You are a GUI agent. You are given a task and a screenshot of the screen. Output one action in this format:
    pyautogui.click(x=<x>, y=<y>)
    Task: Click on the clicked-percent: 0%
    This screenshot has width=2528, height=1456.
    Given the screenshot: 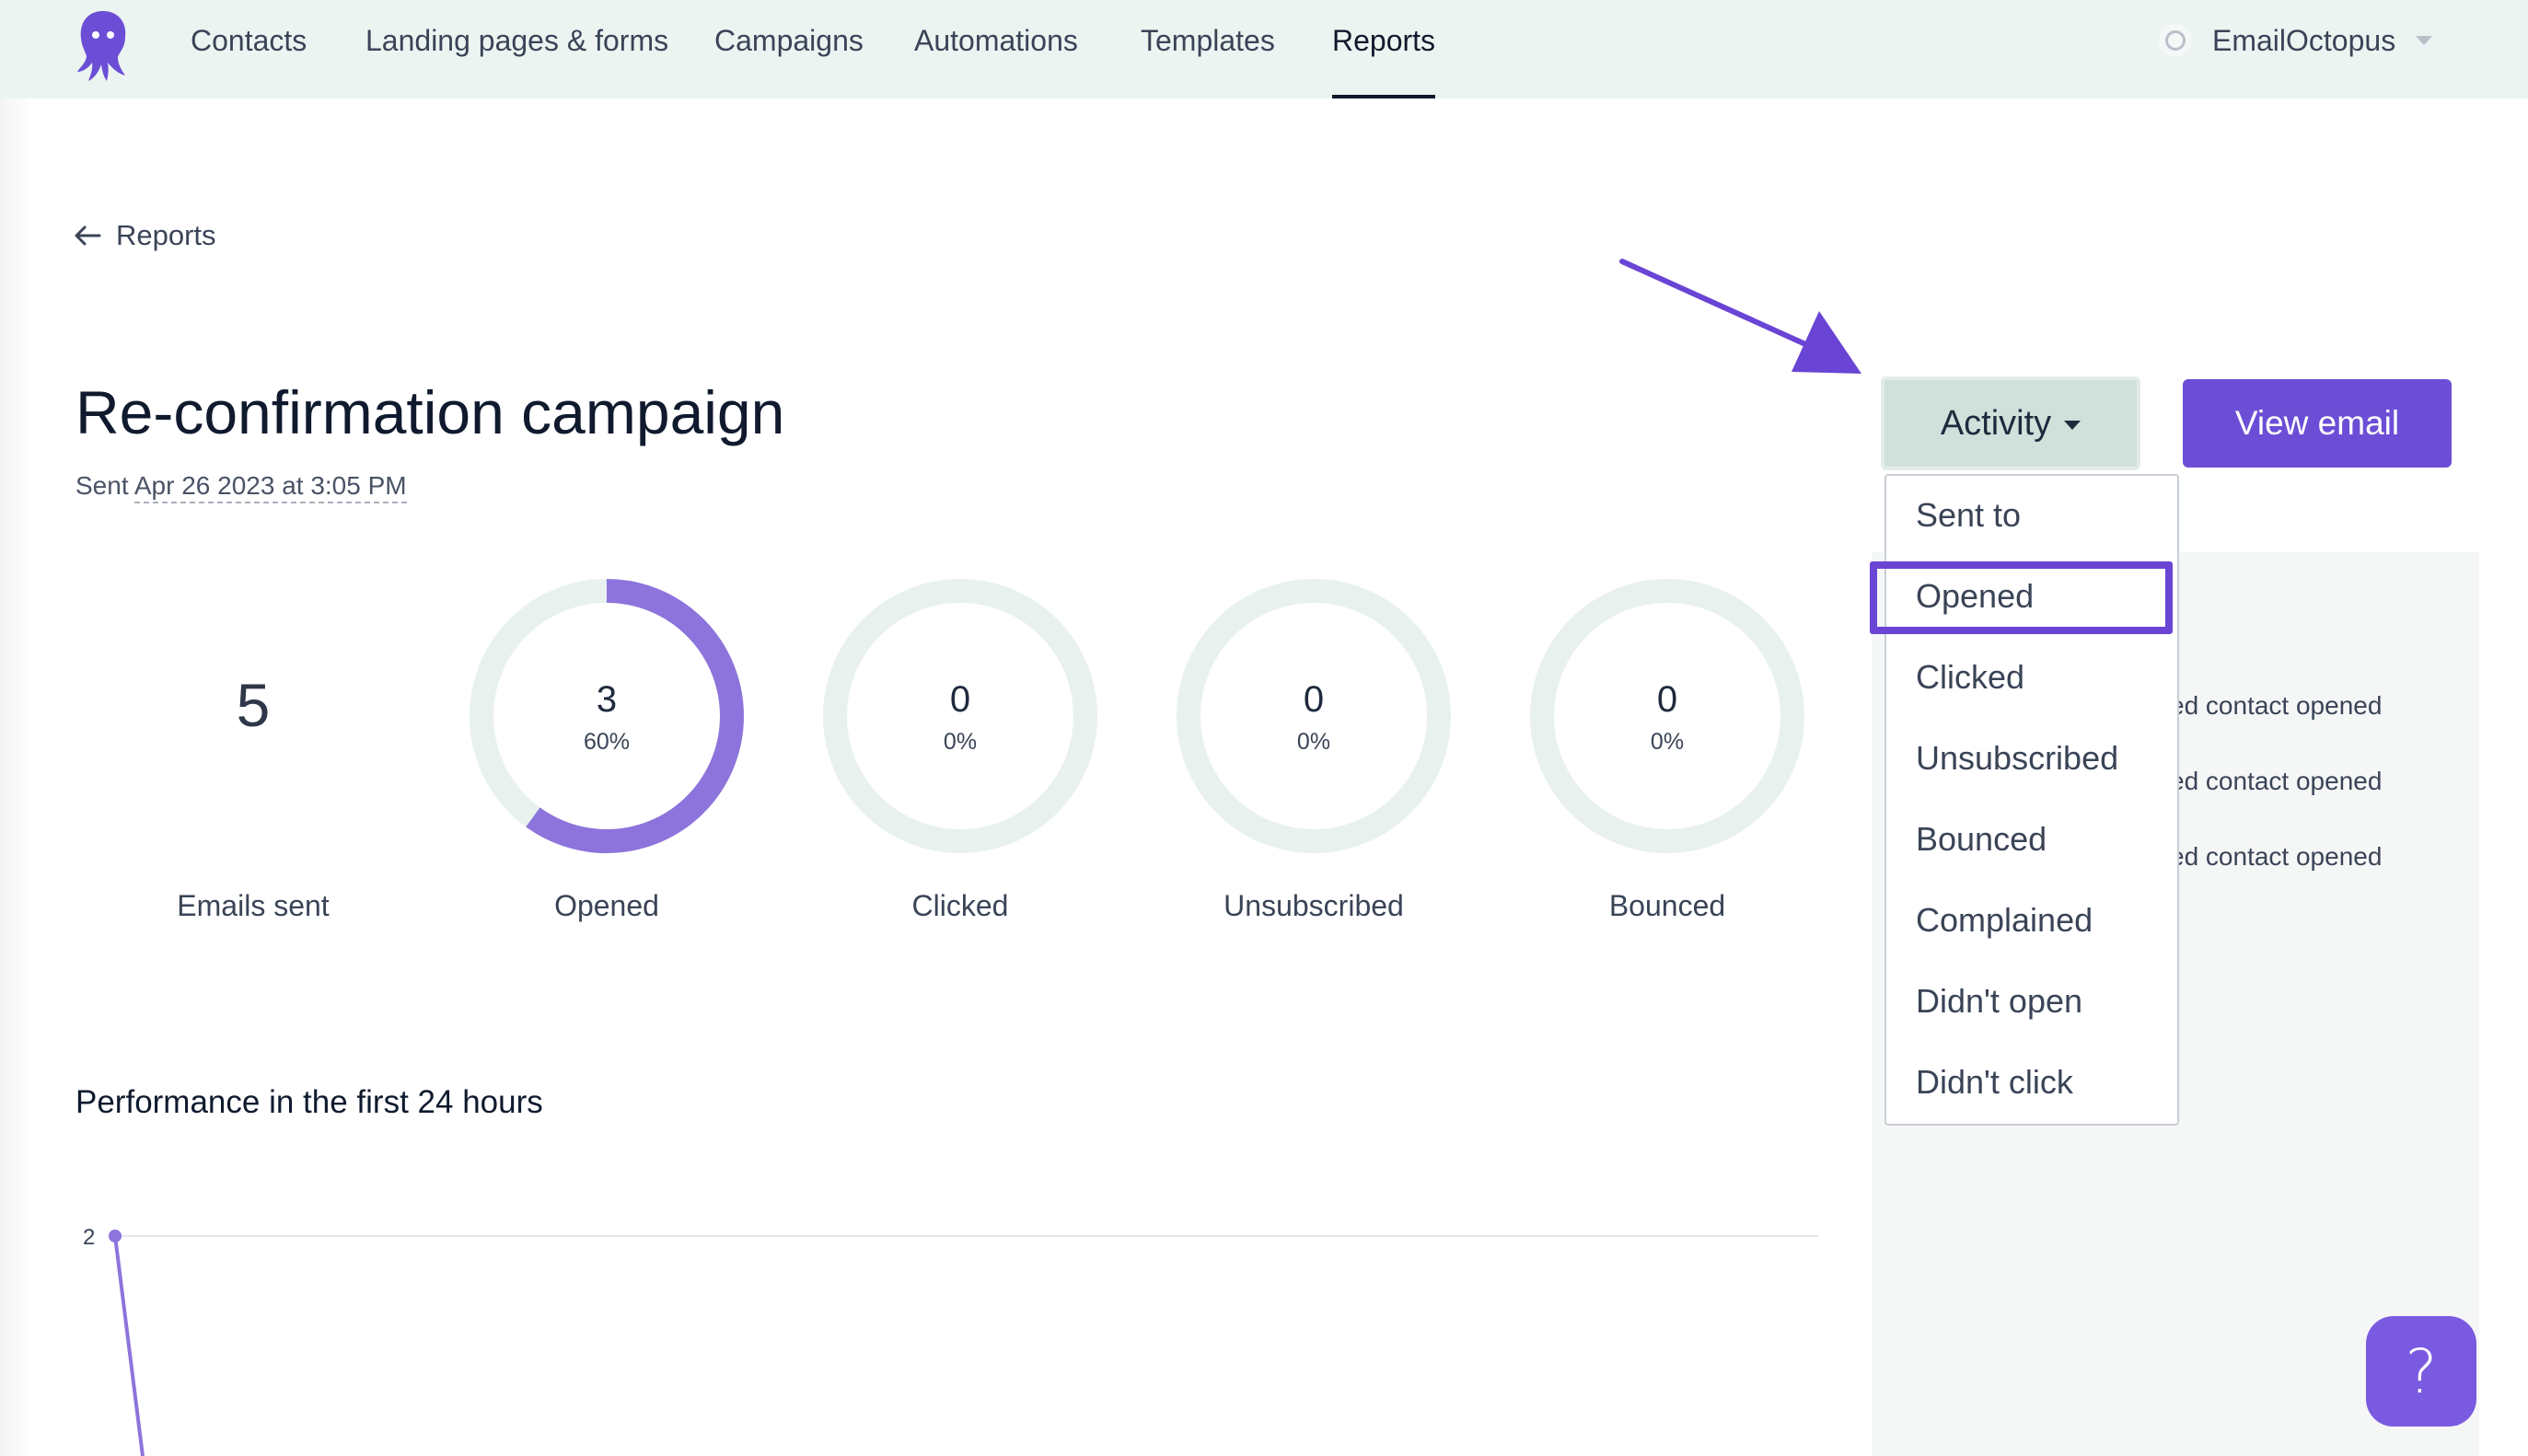 What is the action you would take?
    pyautogui.click(x=960, y=742)
    